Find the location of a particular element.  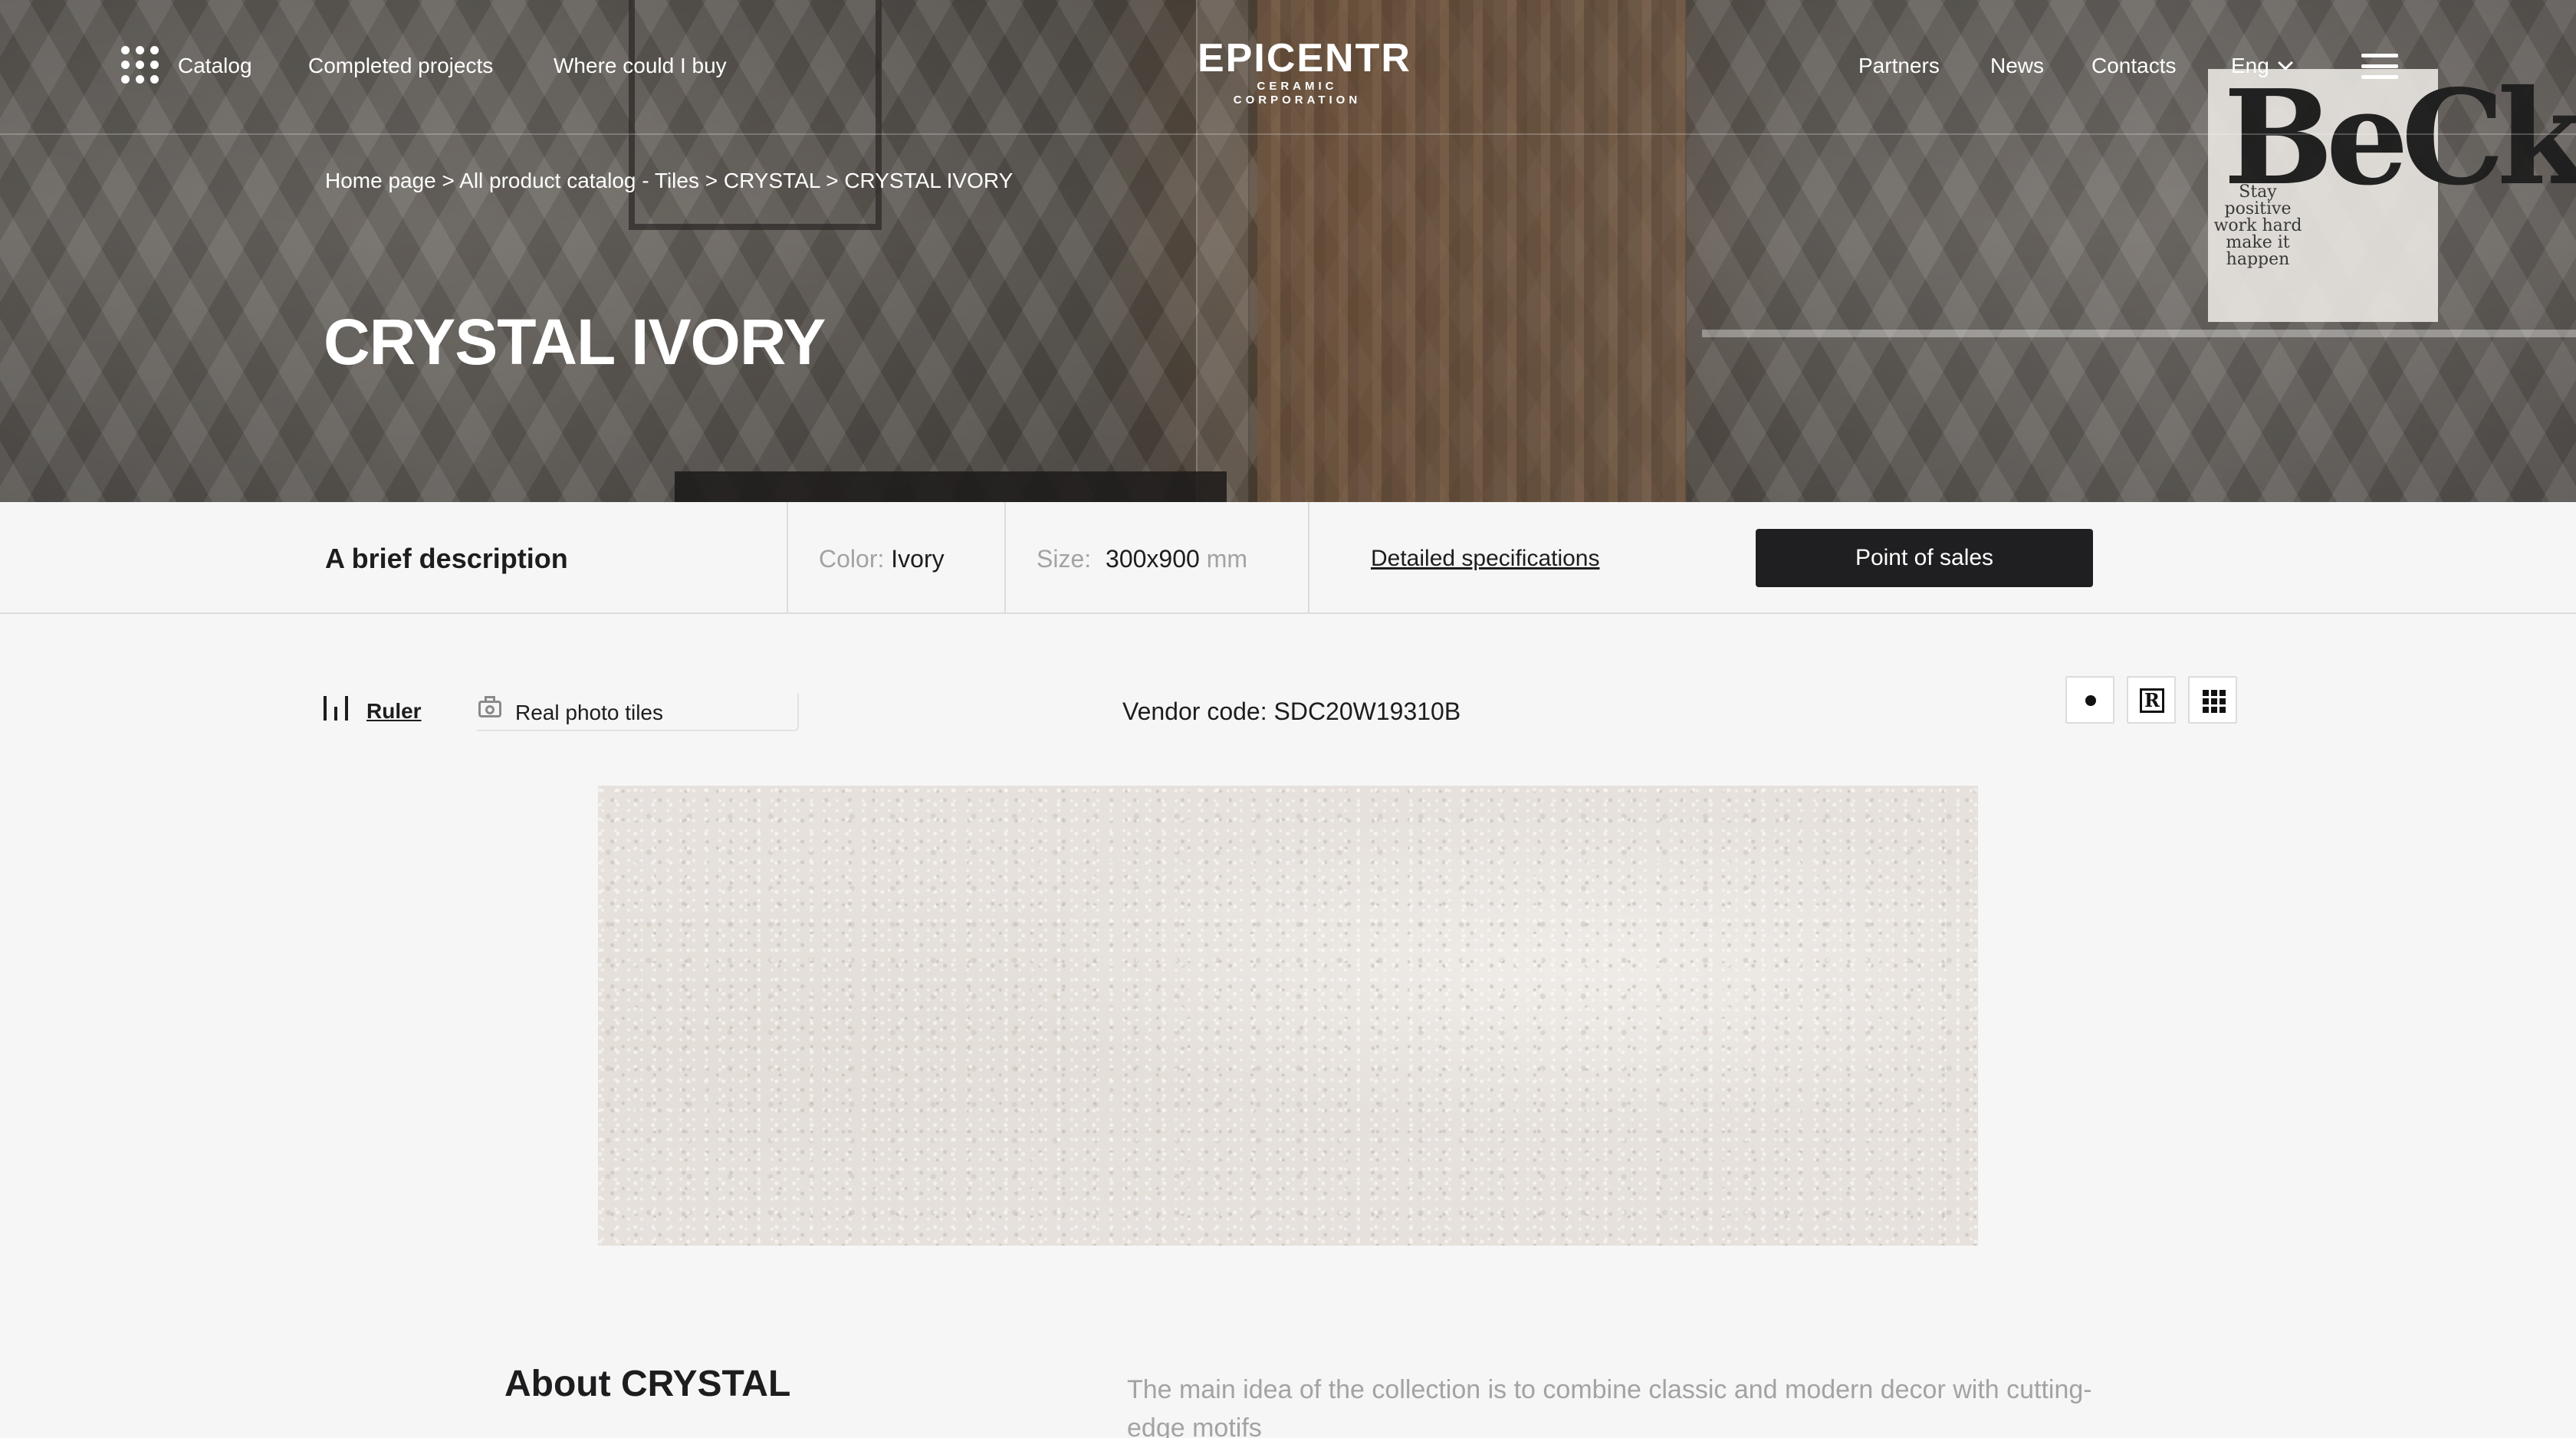

view-grid-button is located at coordinates (2213, 700).